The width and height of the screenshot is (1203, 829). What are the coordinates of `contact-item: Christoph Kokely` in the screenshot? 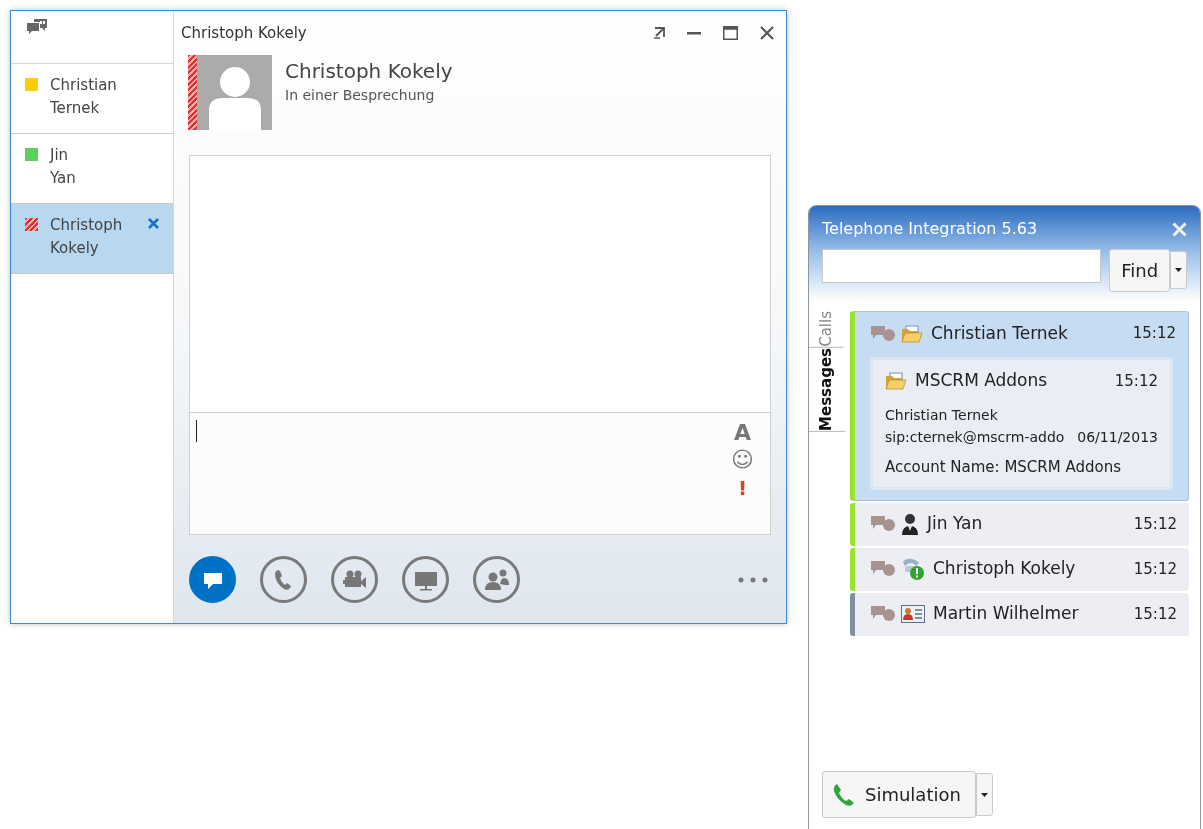 It's located at (92, 239).